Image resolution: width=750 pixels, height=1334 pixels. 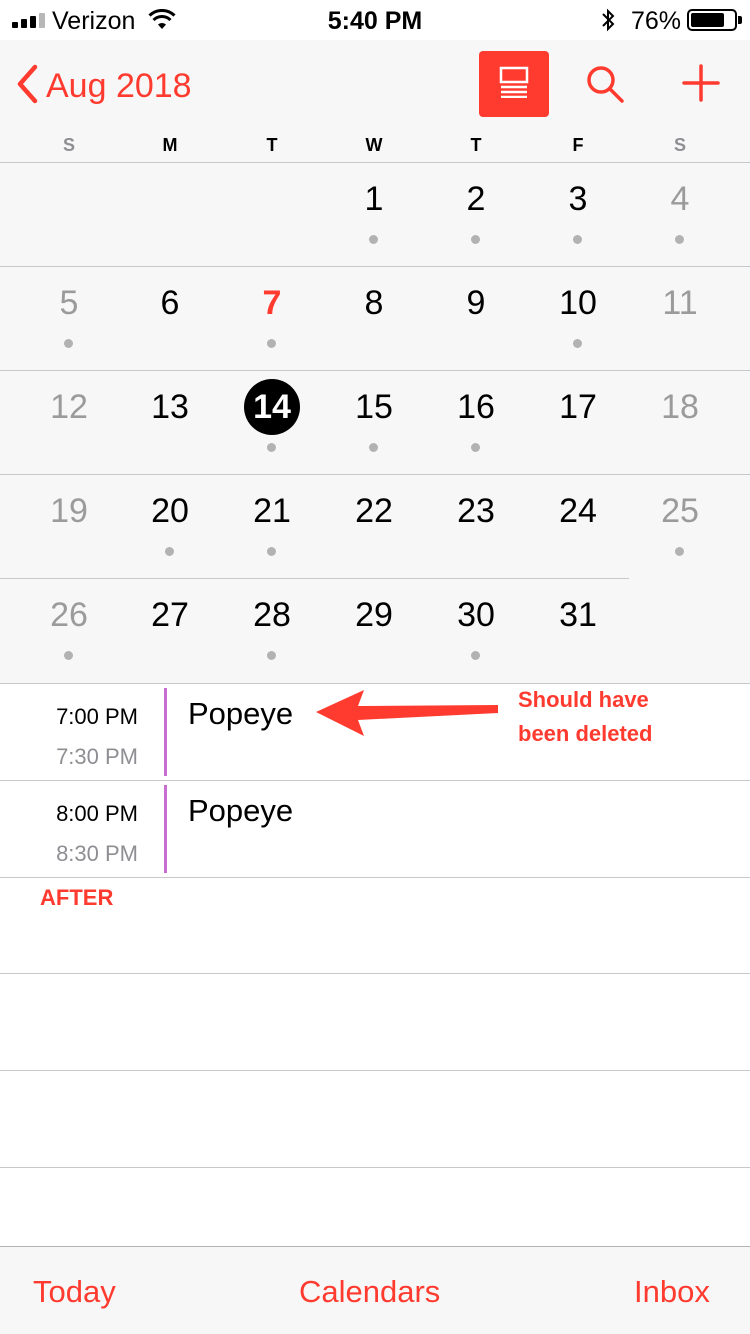 What do you see at coordinates (97, 813) in the screenshot?
I see `event-start-time: 8:00 PM` at bounding box center [97, 813].